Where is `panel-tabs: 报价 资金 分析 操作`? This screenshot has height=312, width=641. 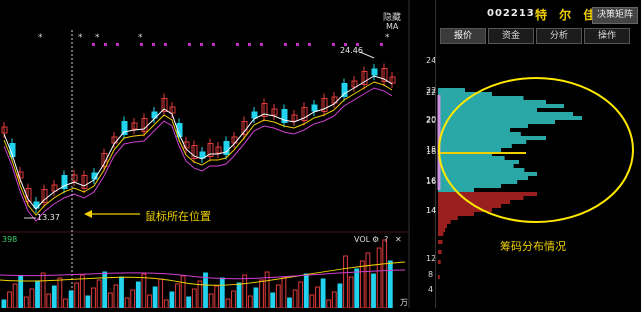 panel-tabs: 报价 资金 分析 操作 is located at coordinates (536, 36).